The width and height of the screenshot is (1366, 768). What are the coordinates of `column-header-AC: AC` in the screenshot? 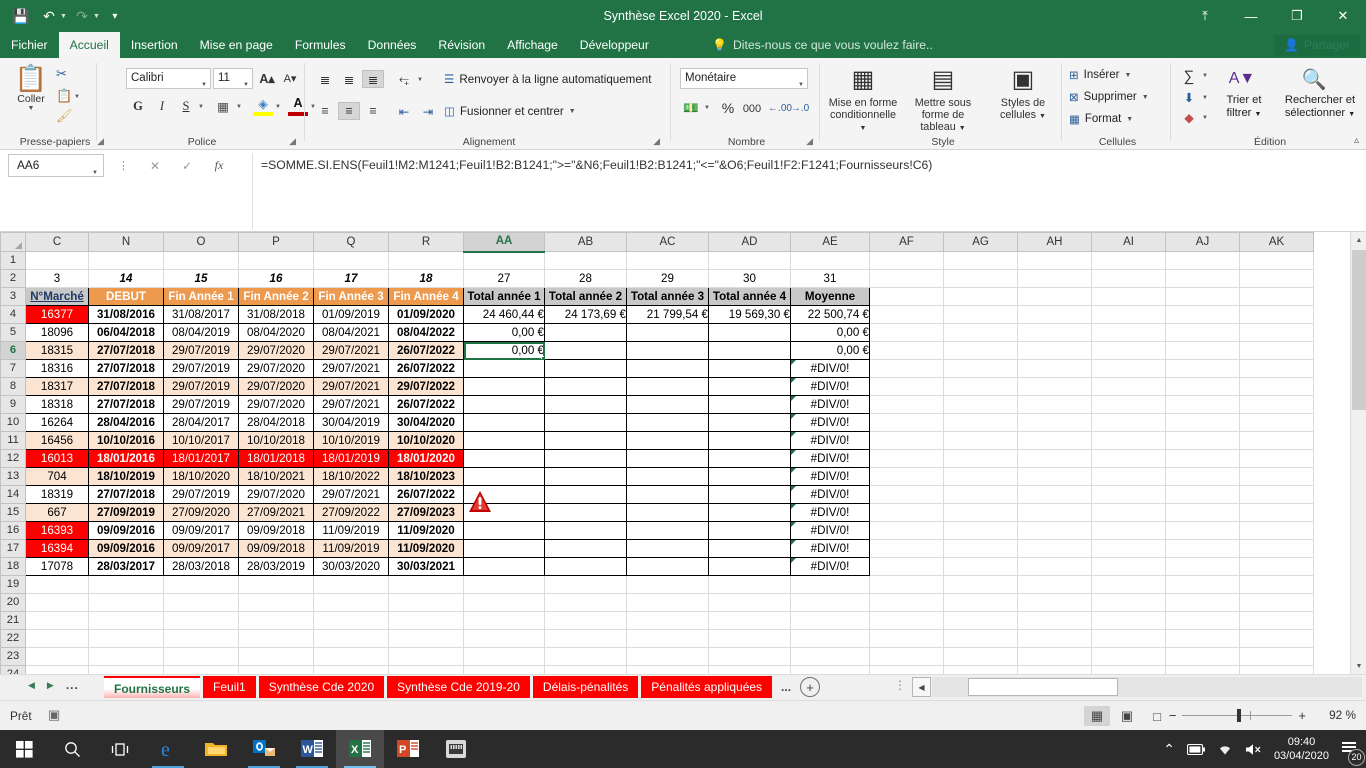 It's located at (667, 242).